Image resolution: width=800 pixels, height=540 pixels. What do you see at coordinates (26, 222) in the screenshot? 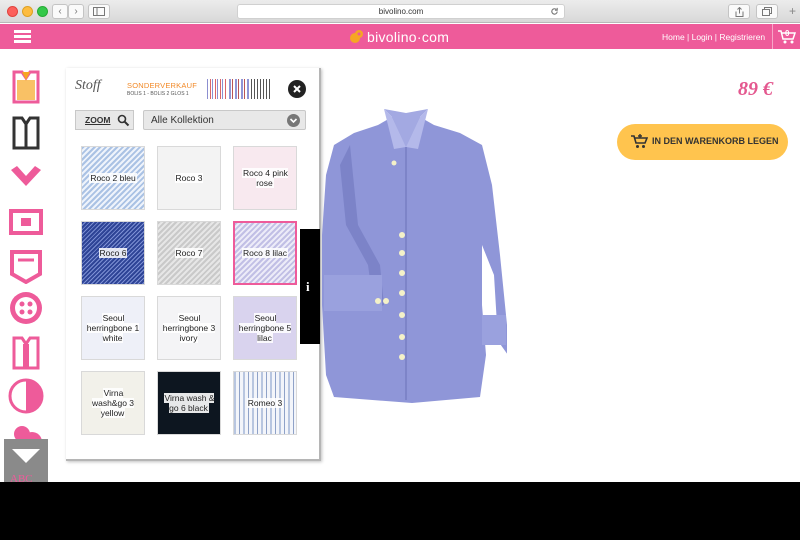
I see `cuff-icon` at bounding box center [26, 222].